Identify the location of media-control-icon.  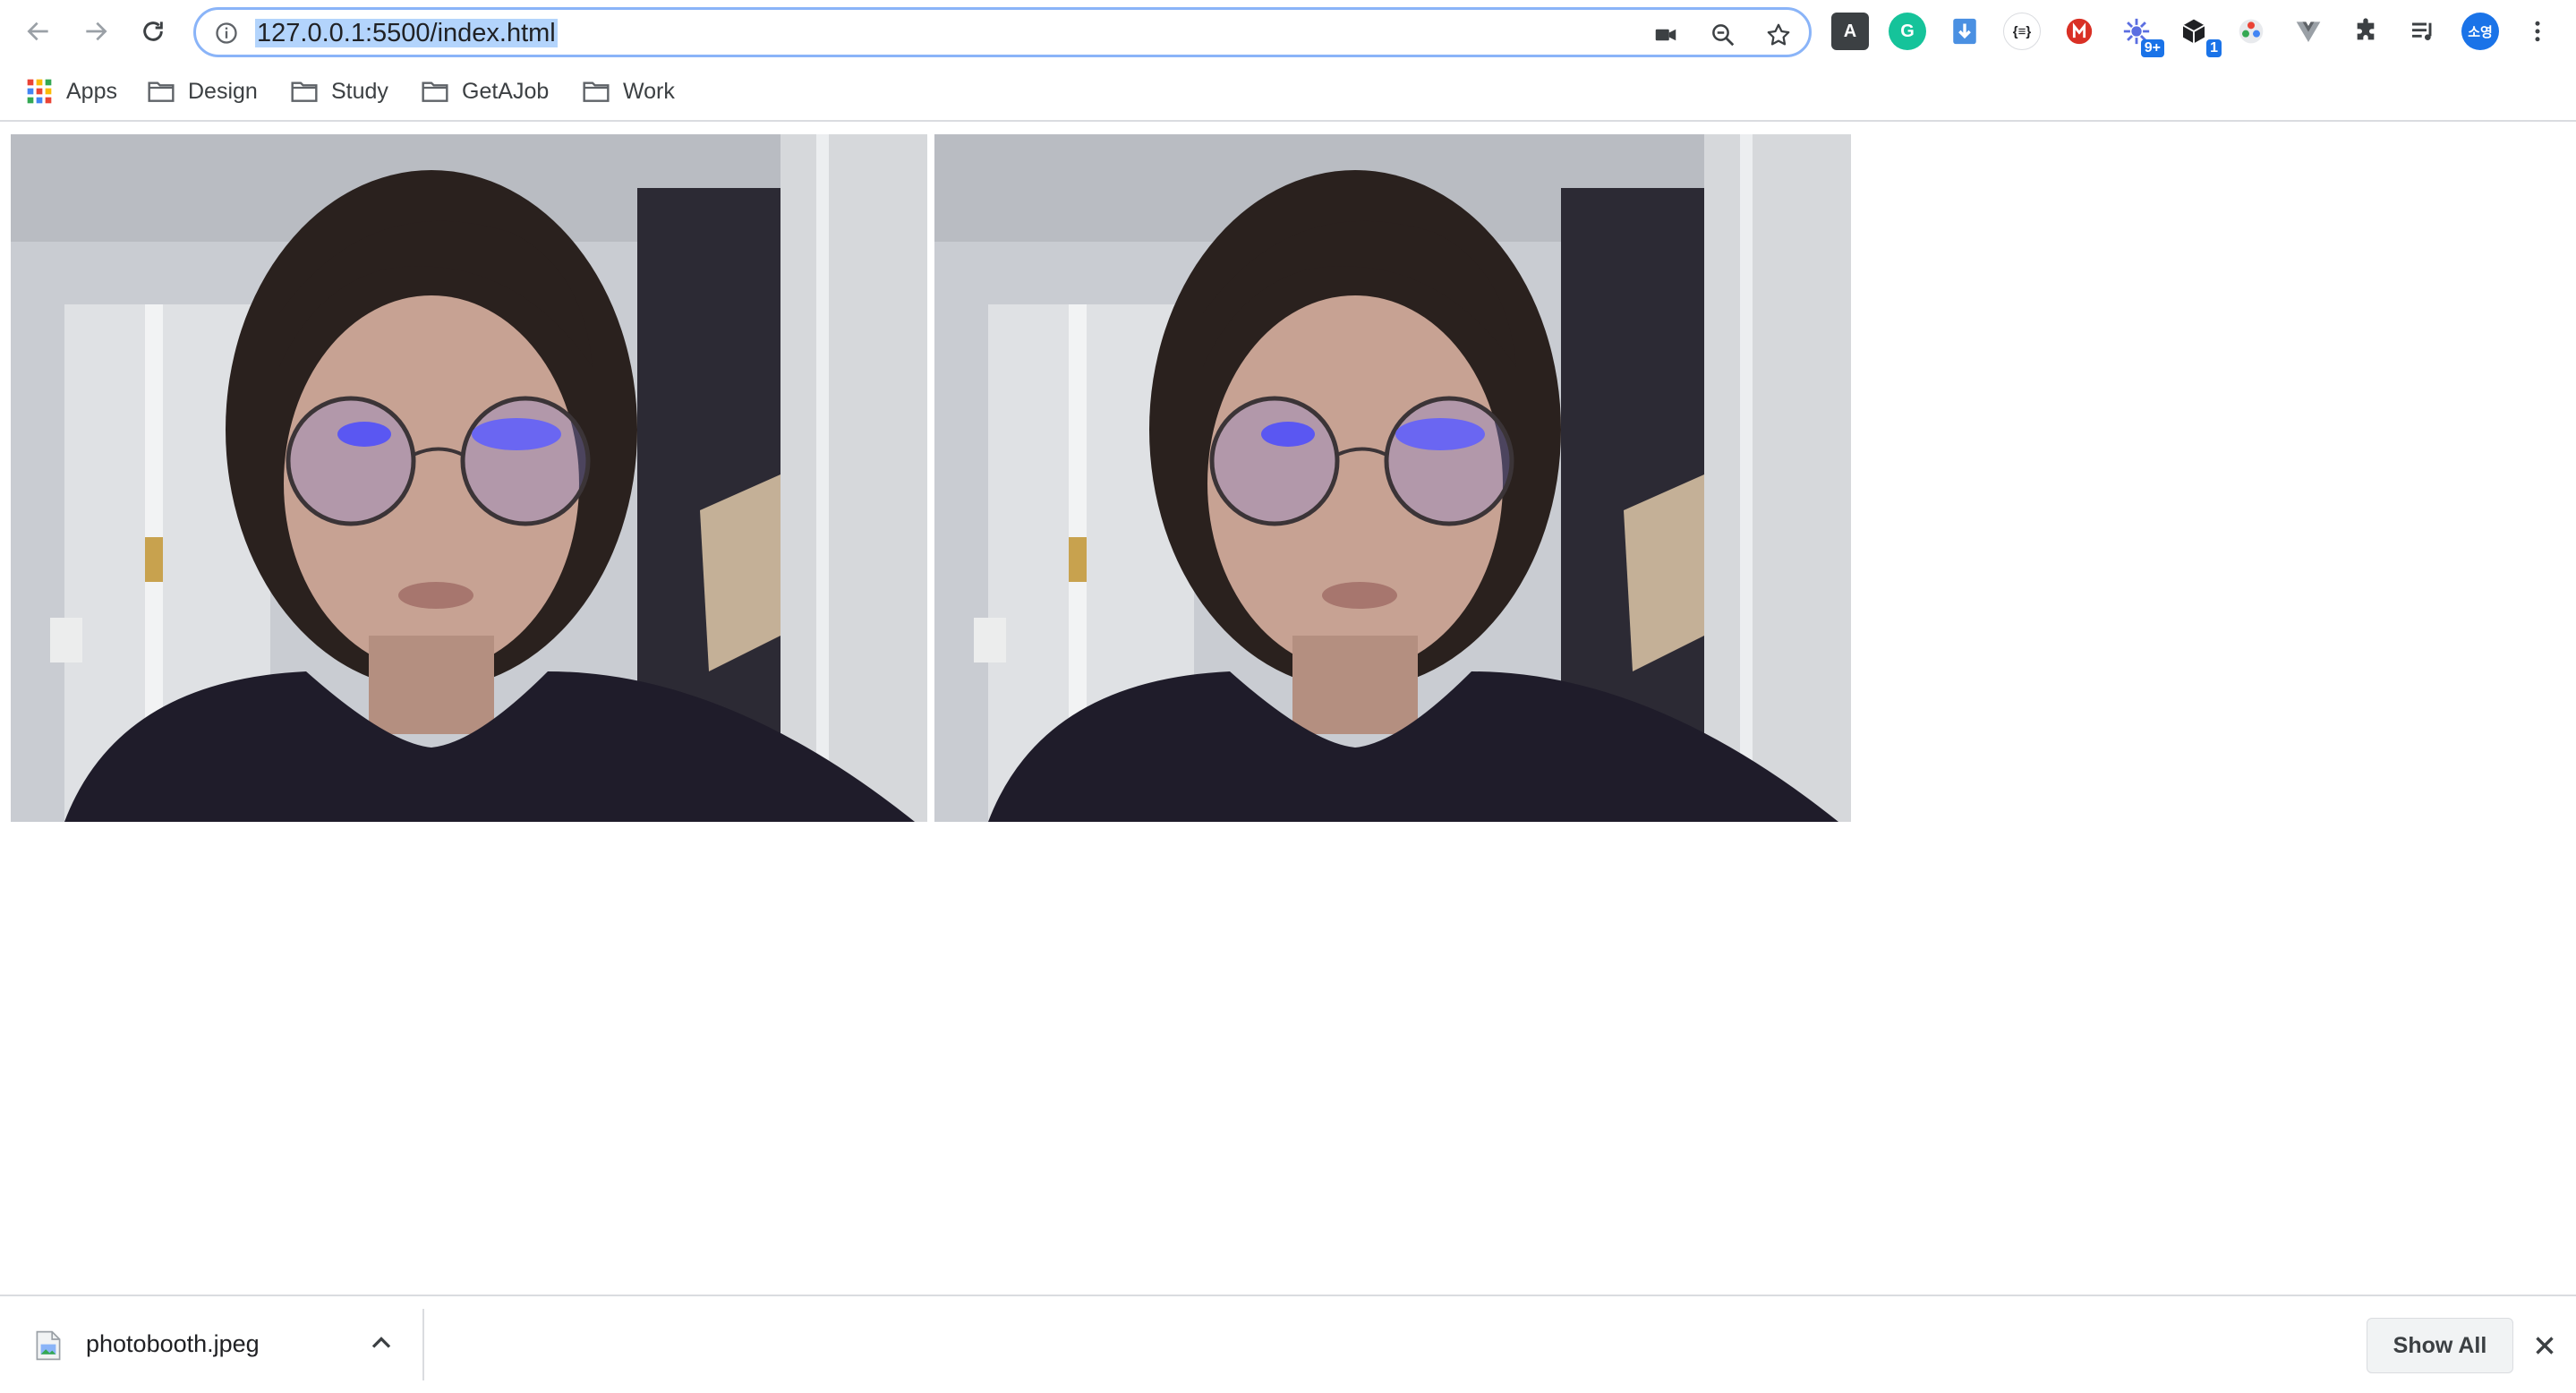
(2423, 32).